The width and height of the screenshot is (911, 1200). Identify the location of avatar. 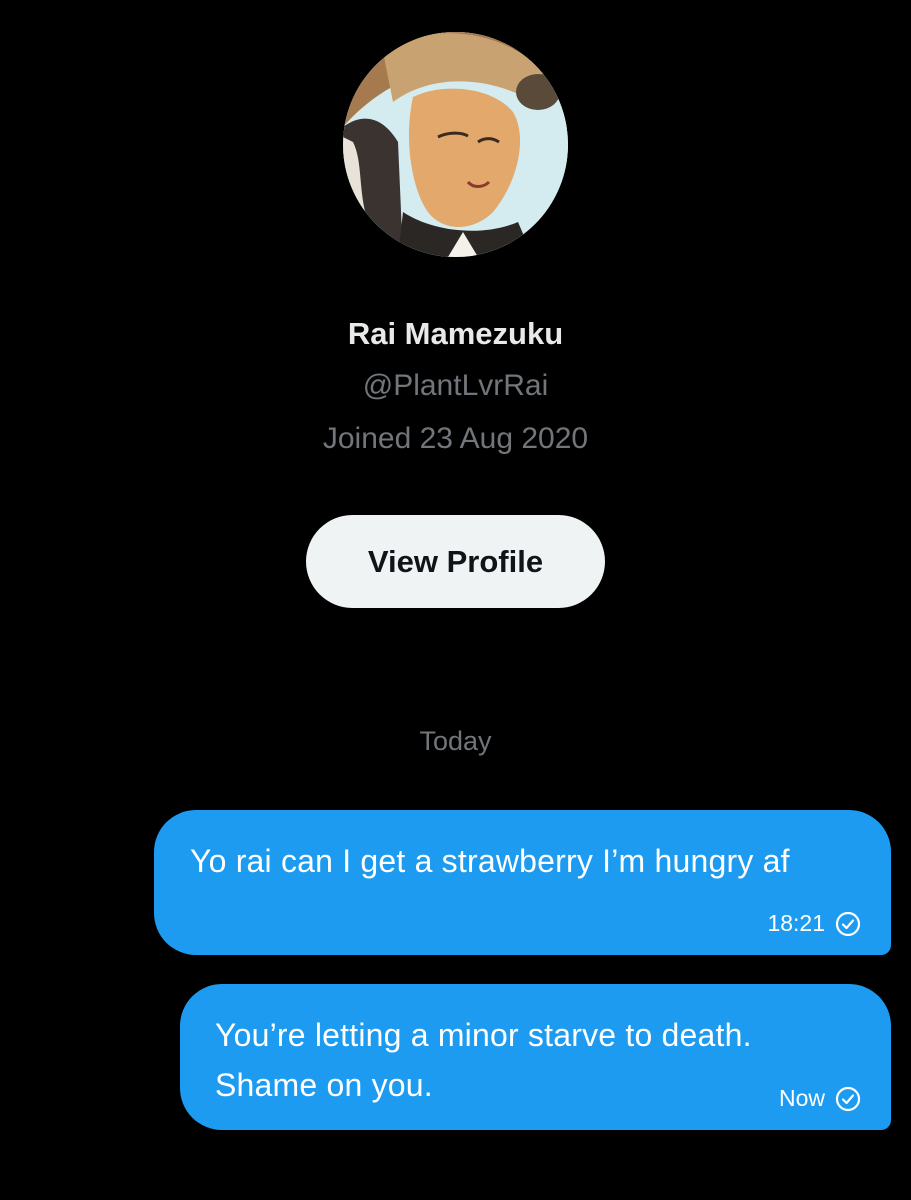
(455, 144).